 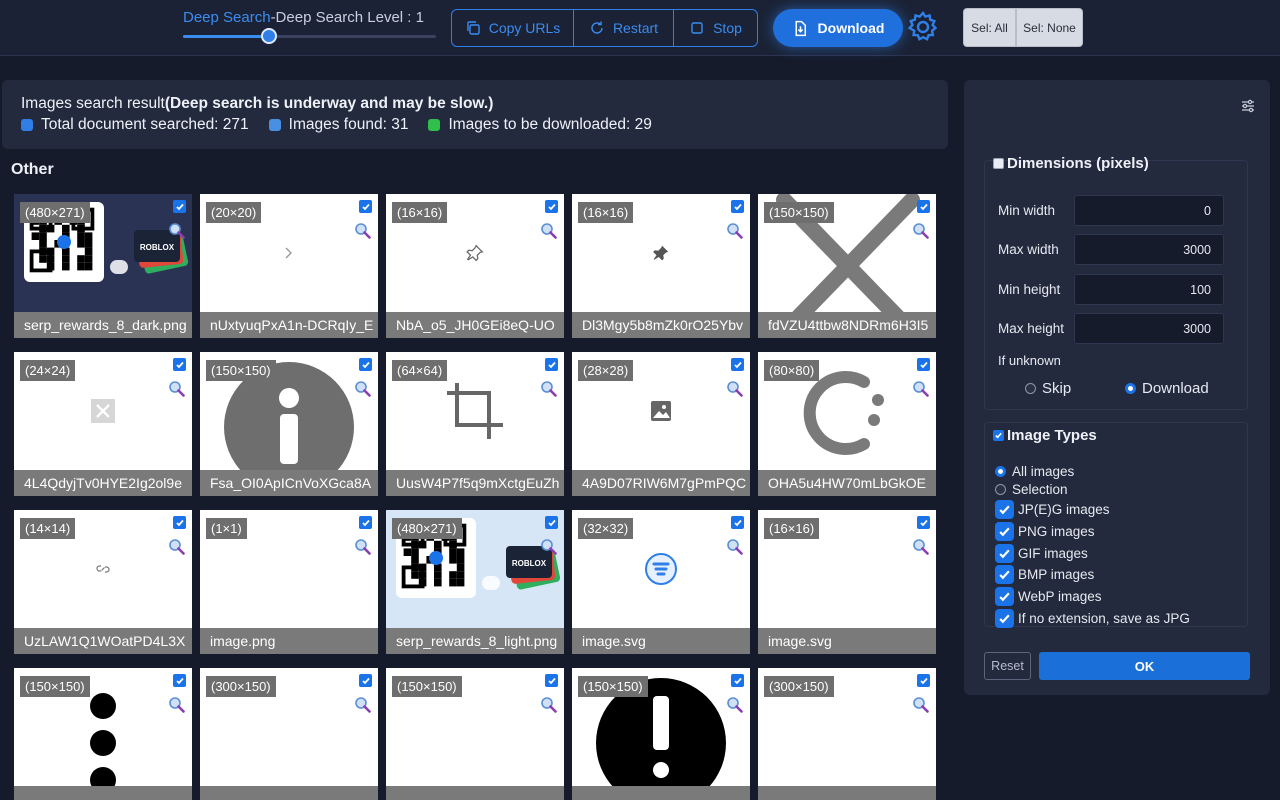 What do you see at coordinates (1004, 596) in the screenshot?
I see `checkbox-checked` at bounding box center [1004, 596].